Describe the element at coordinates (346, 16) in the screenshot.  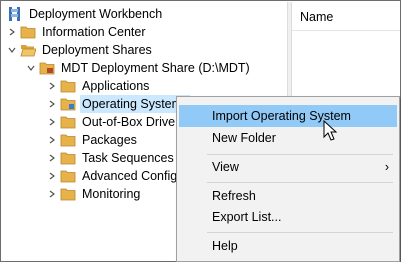
I see `column-header-name: Name` at that location.